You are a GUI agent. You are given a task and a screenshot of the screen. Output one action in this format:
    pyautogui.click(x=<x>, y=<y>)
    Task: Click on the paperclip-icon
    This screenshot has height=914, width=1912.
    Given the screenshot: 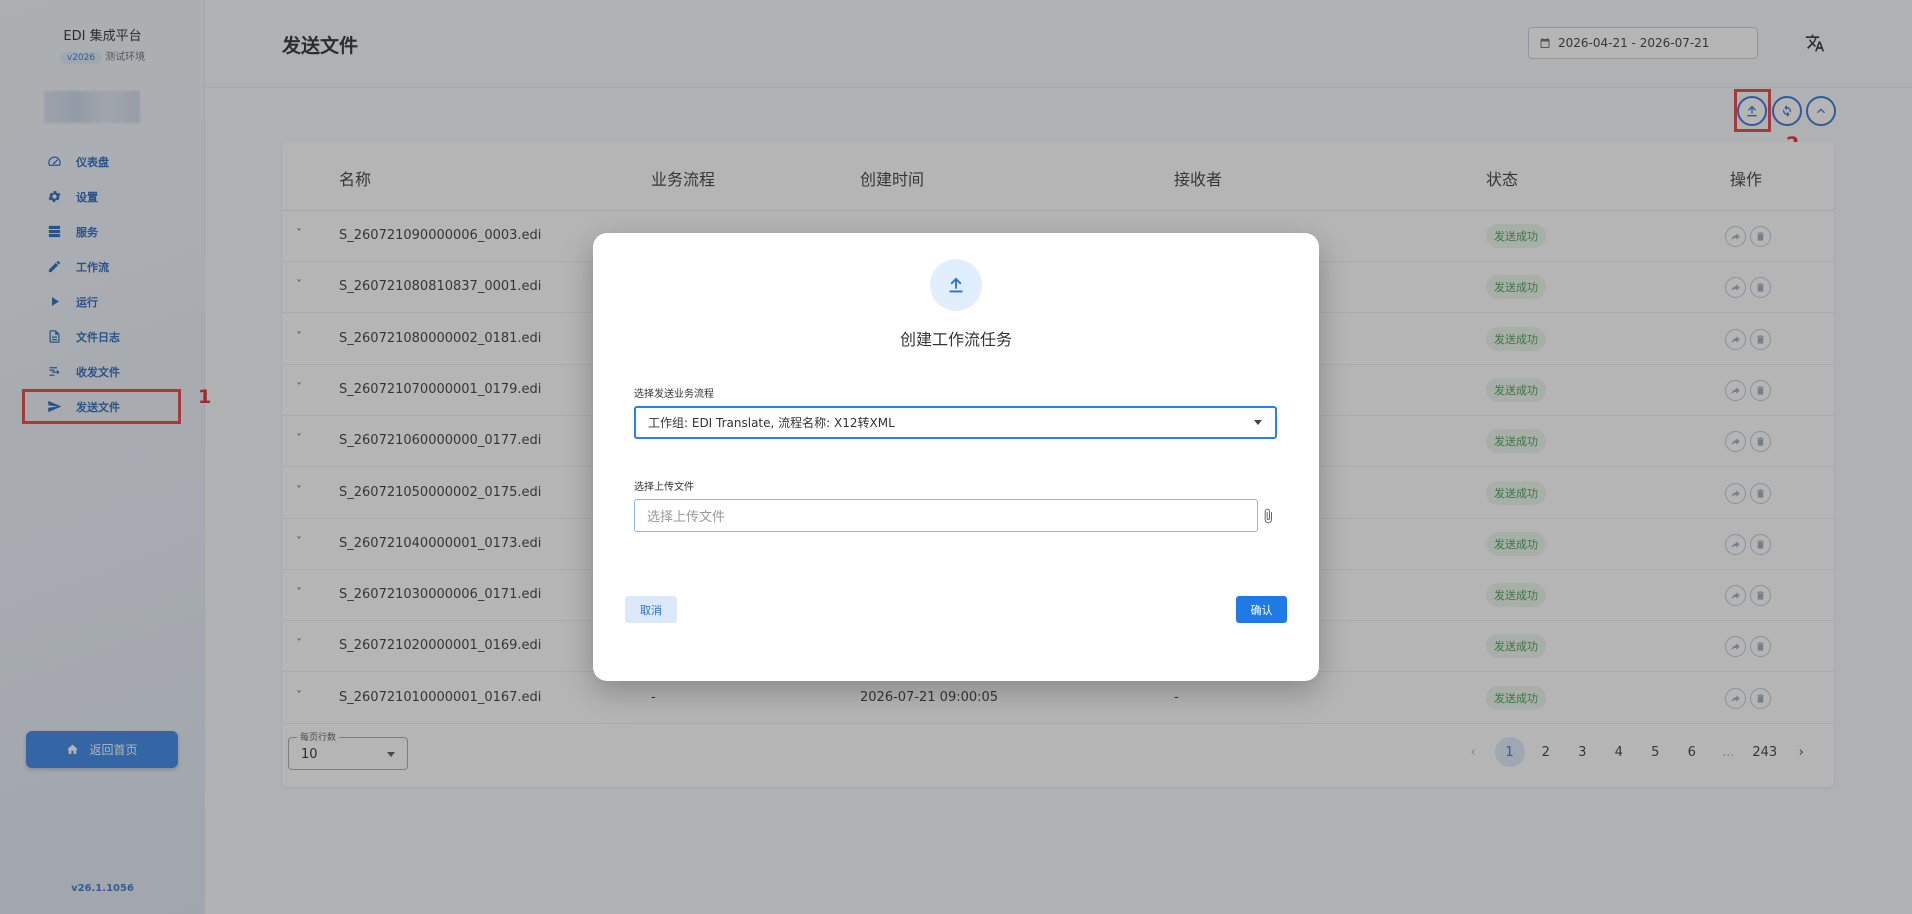 What is the action you would take?
    pyautogui.click(x=1268, y=516)
    